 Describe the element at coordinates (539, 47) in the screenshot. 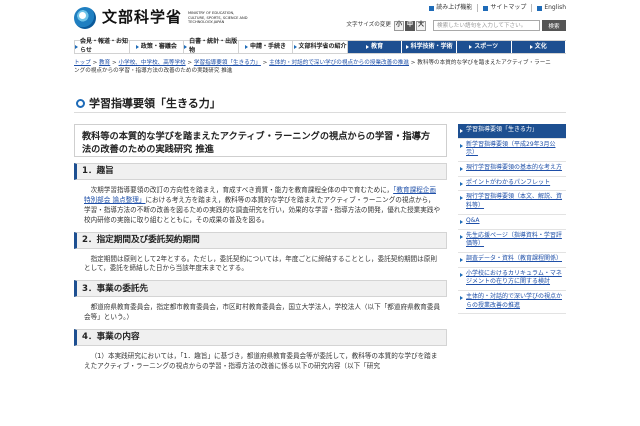

I see `gnav-culture: 文化` at that location.